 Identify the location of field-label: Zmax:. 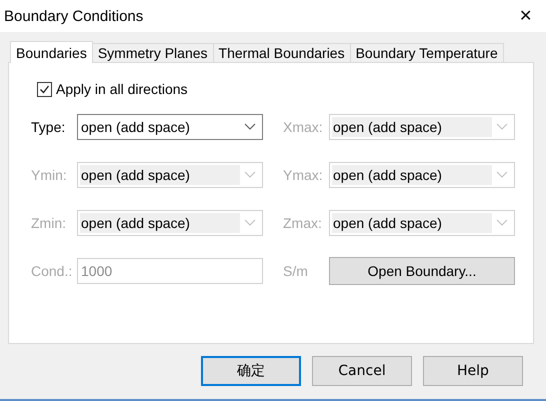
(303, 222).